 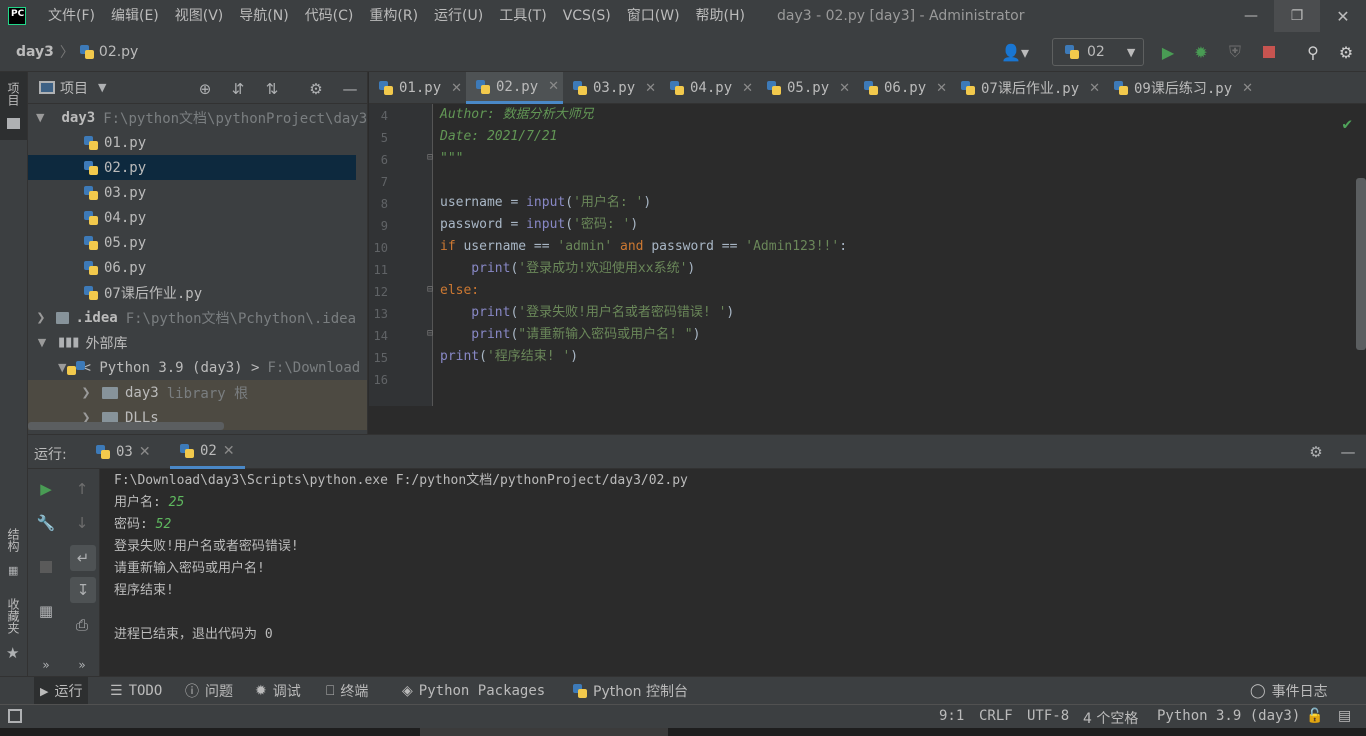 I want to click on user-icon: 👤▾, so click(x=1015, y=52).